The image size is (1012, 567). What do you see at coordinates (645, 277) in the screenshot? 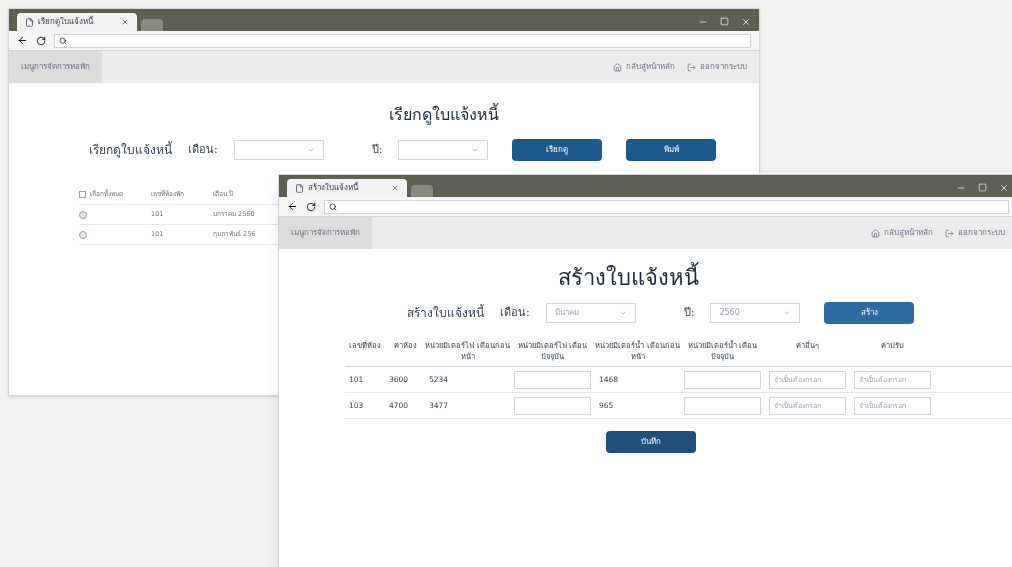
I see `page-heading: สร้างใบแจ้งหนี้` at bounding box center [645, 277].